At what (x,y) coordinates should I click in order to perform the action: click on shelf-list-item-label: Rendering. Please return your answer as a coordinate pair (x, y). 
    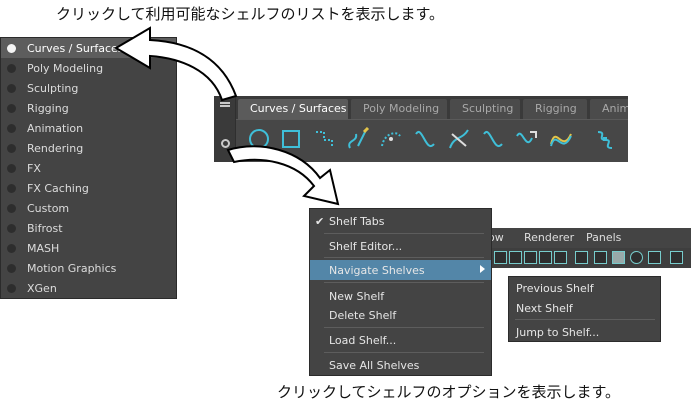
    Looking at the image, I should click on (55, 148).